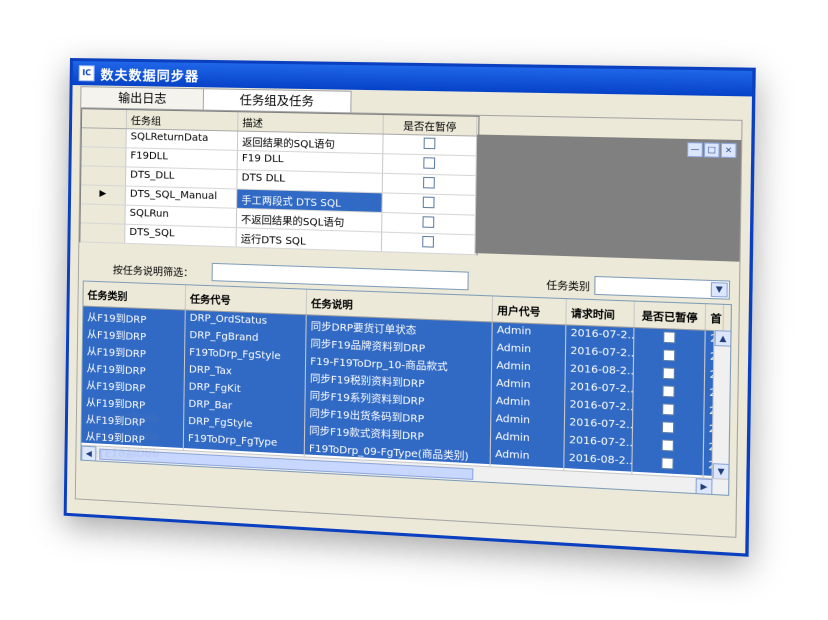  I want to click on column-header-task-code: 任务代号, so click(246, 299).